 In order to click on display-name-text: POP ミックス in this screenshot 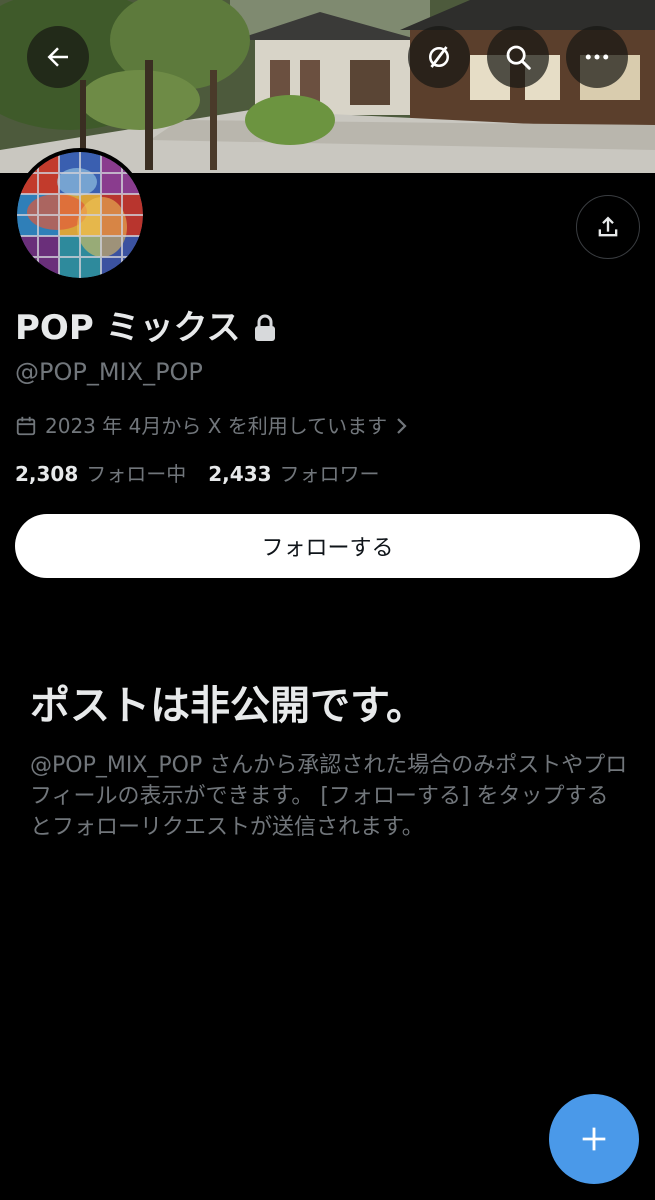, I will do `click(128, 328)`.